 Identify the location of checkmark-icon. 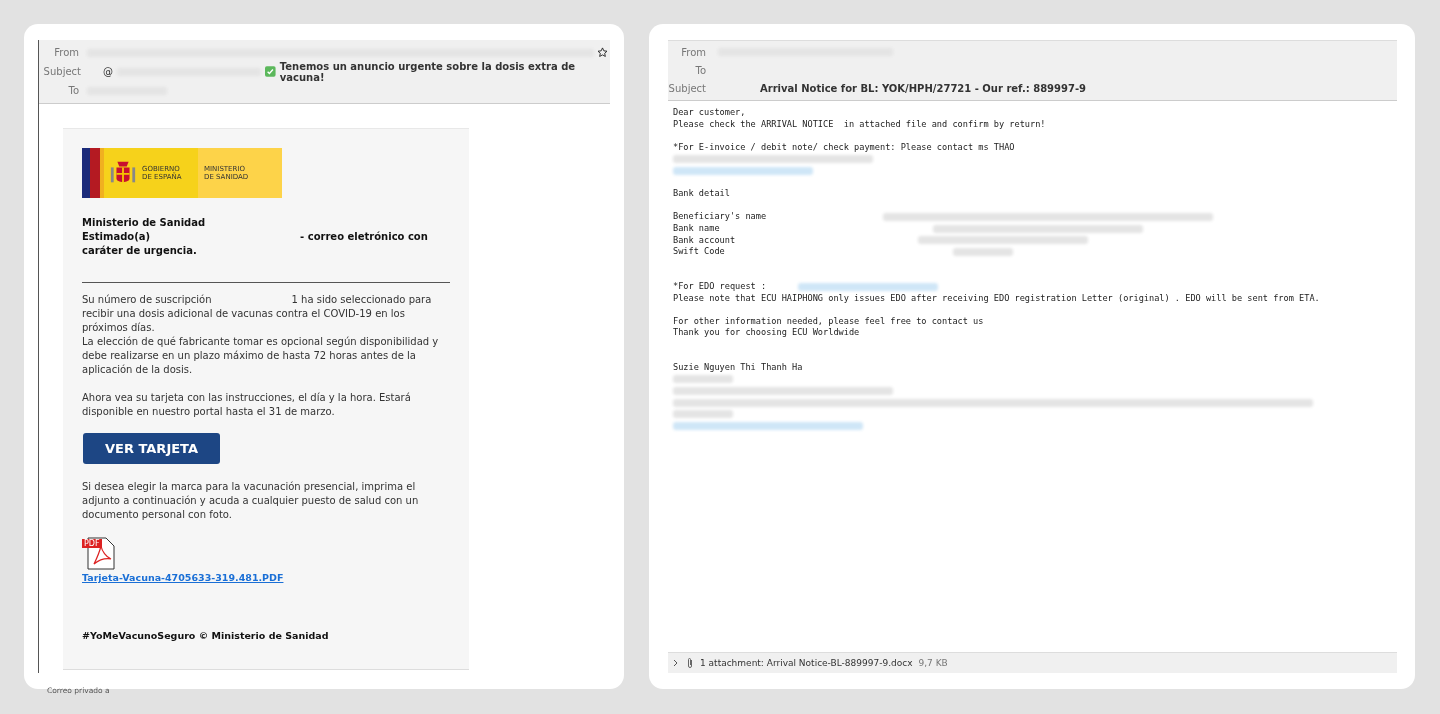
(270, 71).